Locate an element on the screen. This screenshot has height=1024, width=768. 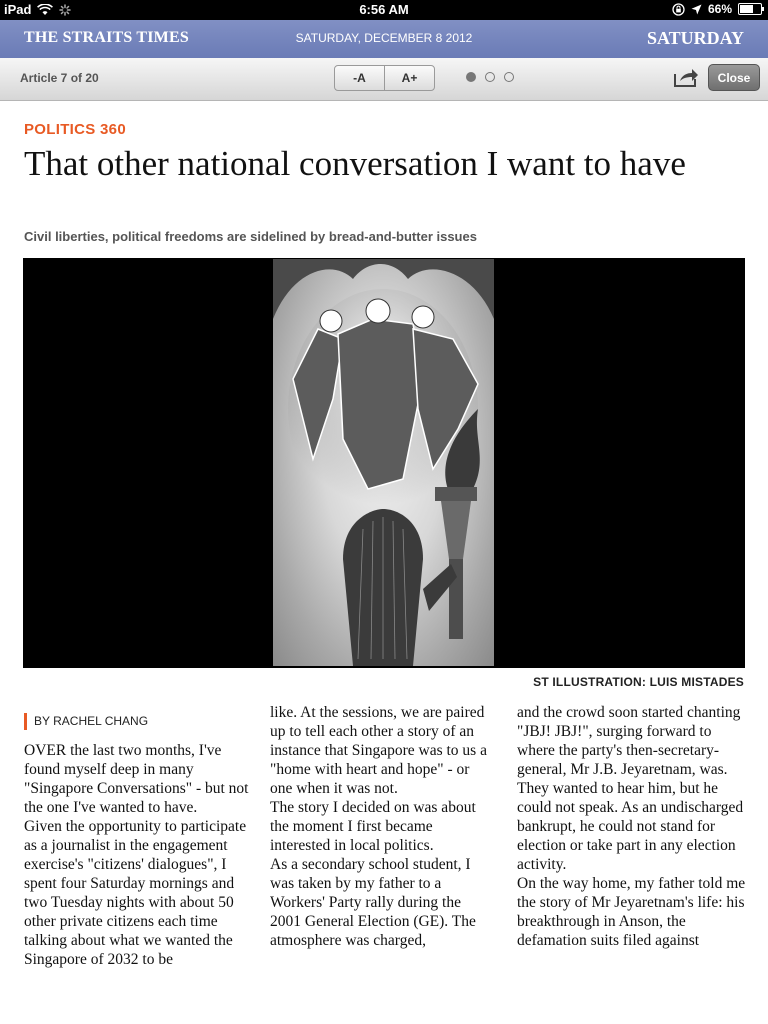
location-arrow-icon is located at coordinates (696, 9).